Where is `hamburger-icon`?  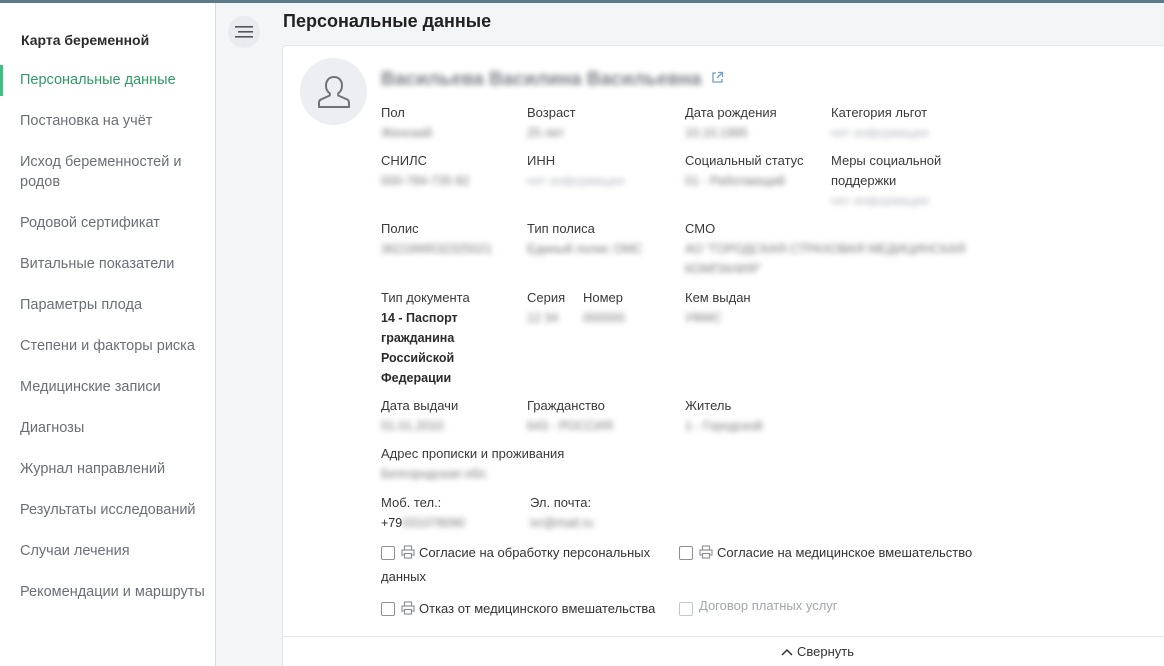
hamburger-icon is located at coordinates (244, 32).